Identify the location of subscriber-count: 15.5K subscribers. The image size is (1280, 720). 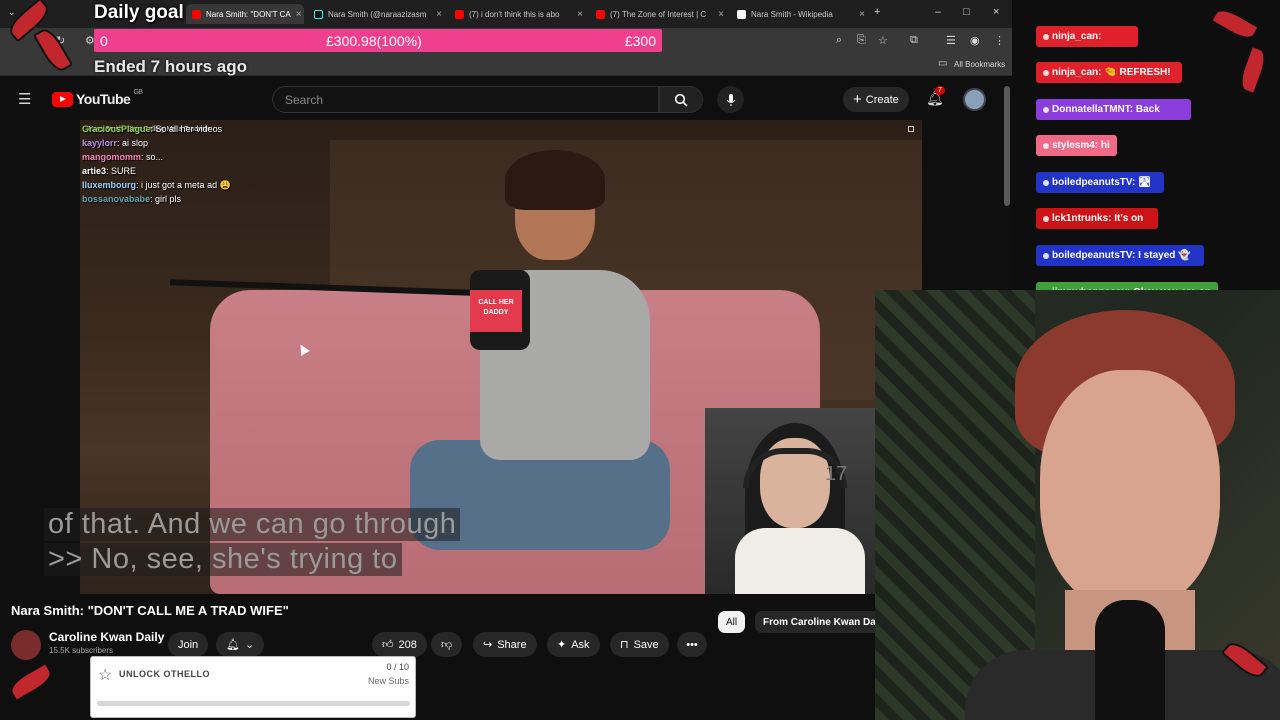
(81, 650).